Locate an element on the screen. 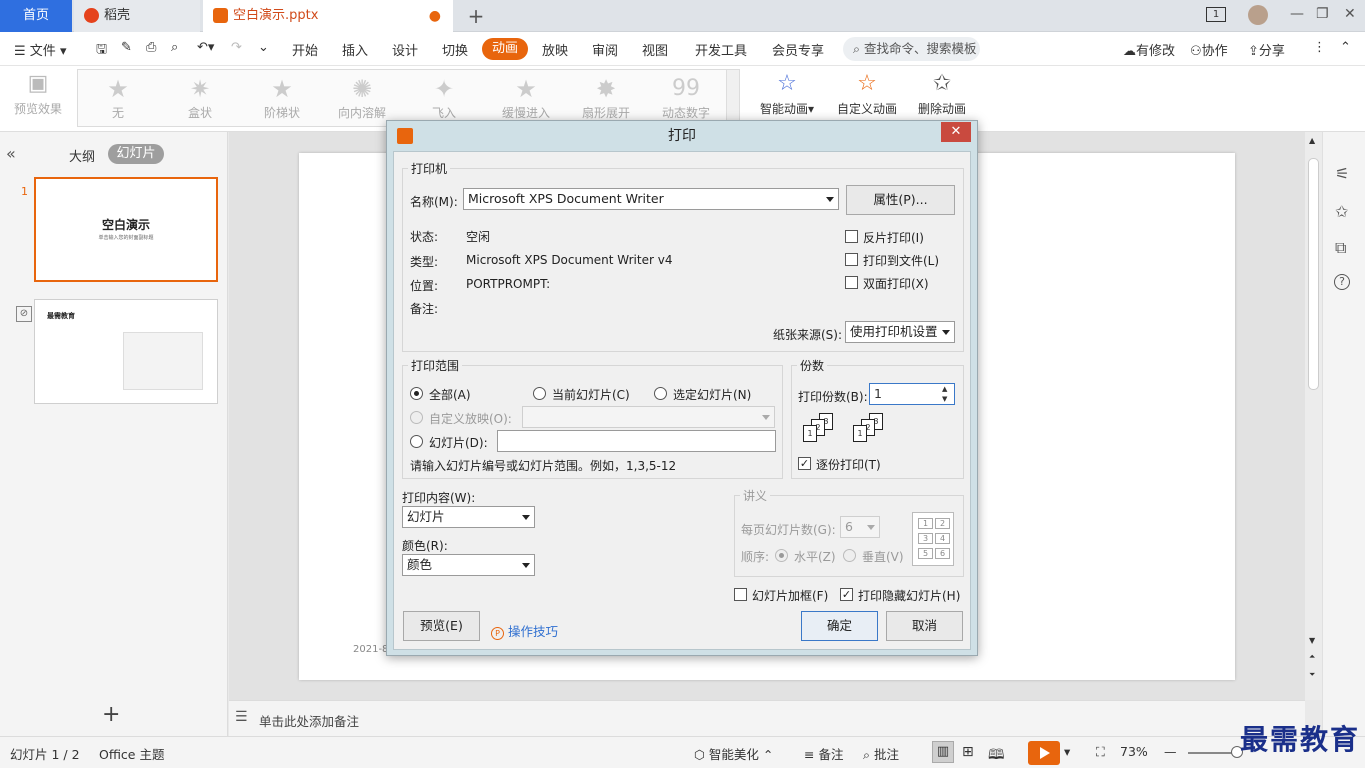 Image resolution: width=1365 pixels, height=768 pixels. reading-view-icon: 🕮 is located at coordinates (996, 756).